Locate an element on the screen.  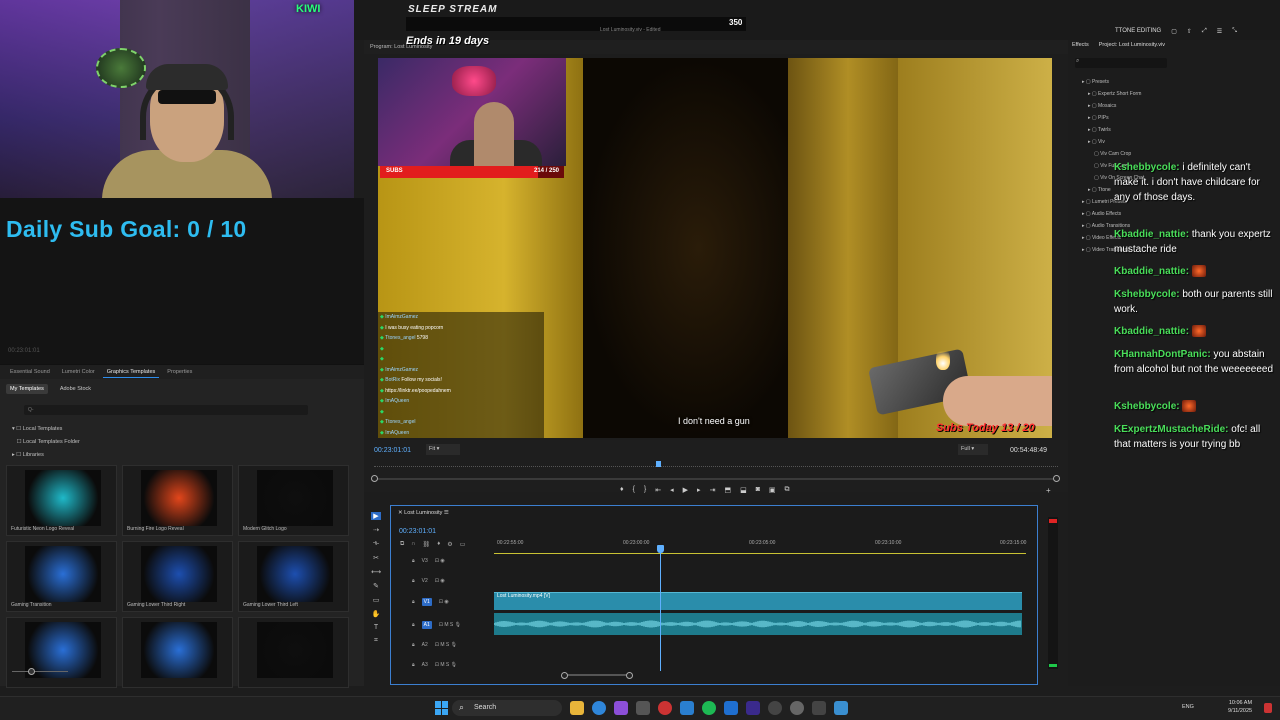
effects-search-input is located at coordinates (1121, 63).